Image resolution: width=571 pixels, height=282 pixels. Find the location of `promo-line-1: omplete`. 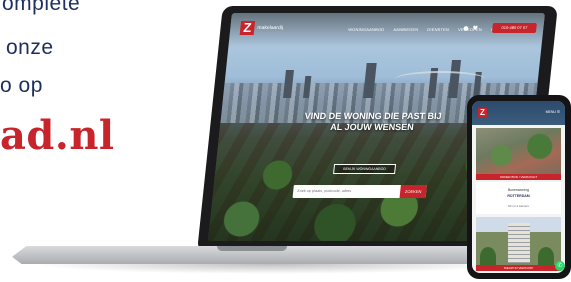

promo-line-1: omplete is located at coordinates (41, 7).